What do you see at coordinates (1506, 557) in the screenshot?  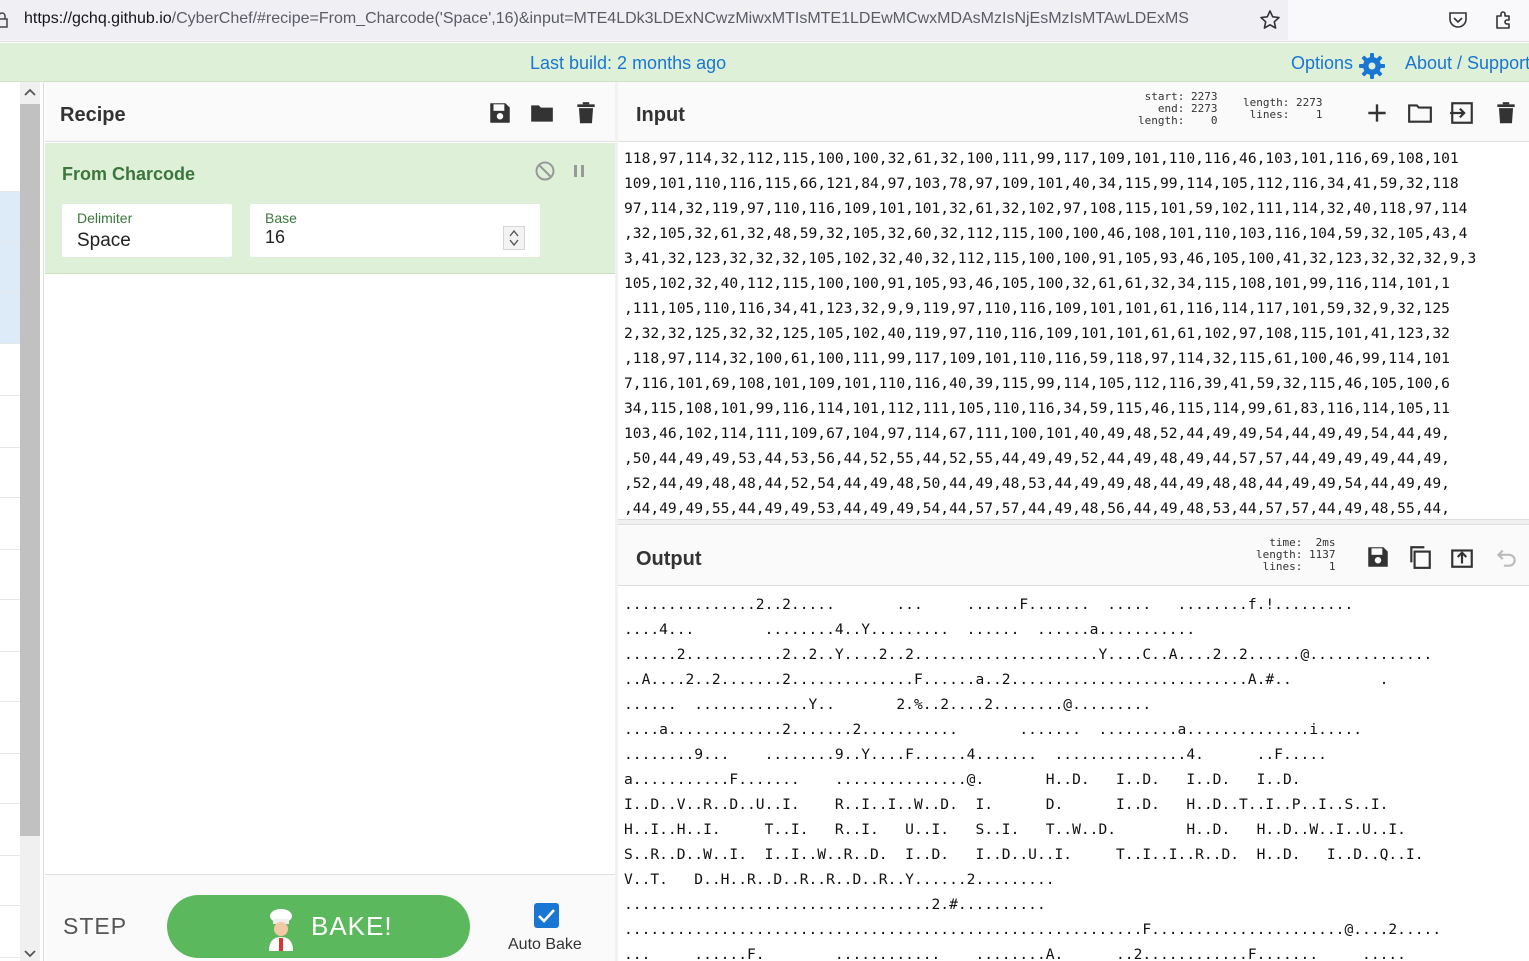 I see `undo-icon` at bounding box center [1506, 557].